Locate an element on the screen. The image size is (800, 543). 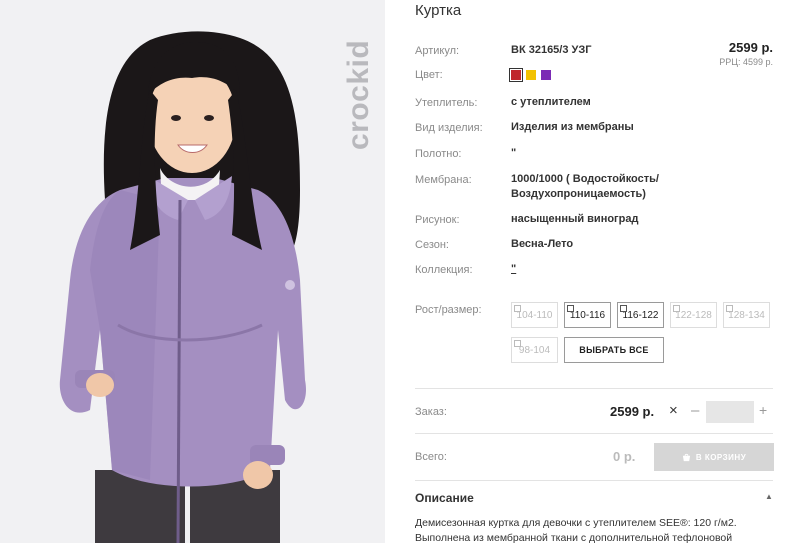
spec-label-type: Вид изделия: is located at coordinates (449, 128).